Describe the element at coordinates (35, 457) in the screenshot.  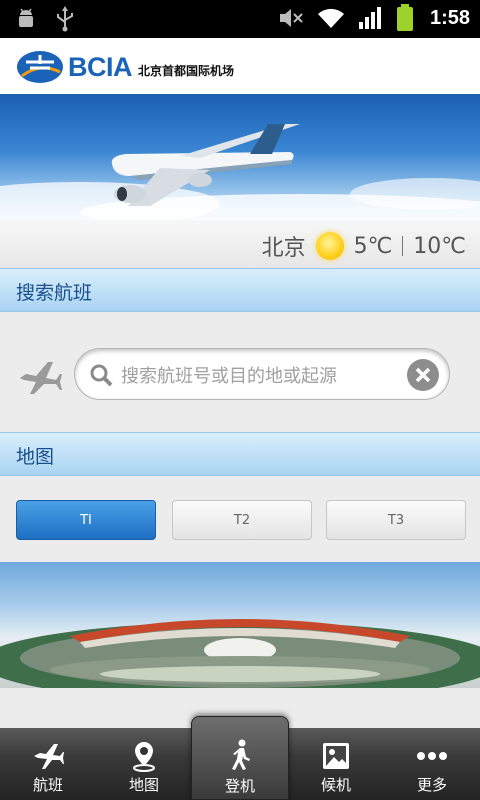
I see `map-section-title: 地图` at that location.